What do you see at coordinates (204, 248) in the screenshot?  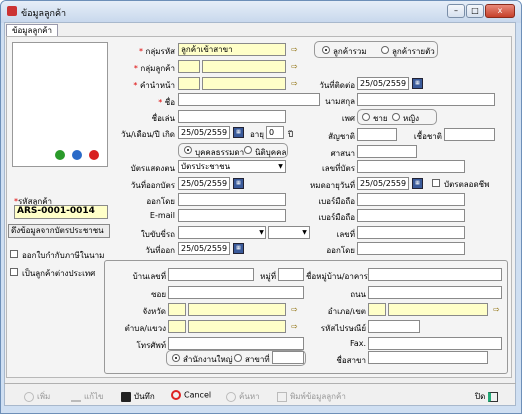 I see `license-issue-field: 25/05/2559` at bounding box center [204, 248].